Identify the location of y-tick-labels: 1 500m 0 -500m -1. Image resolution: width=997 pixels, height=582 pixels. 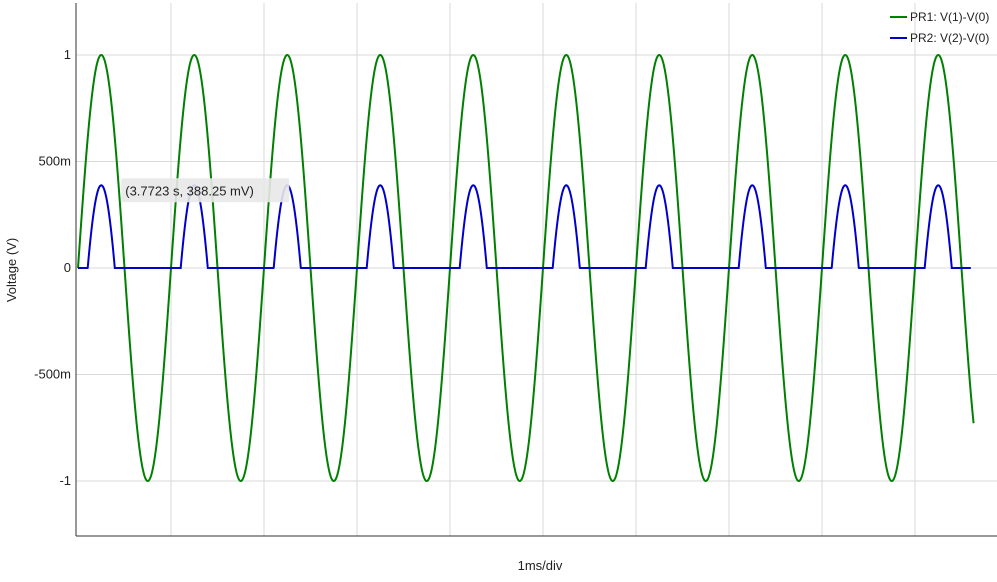
(52, 267).